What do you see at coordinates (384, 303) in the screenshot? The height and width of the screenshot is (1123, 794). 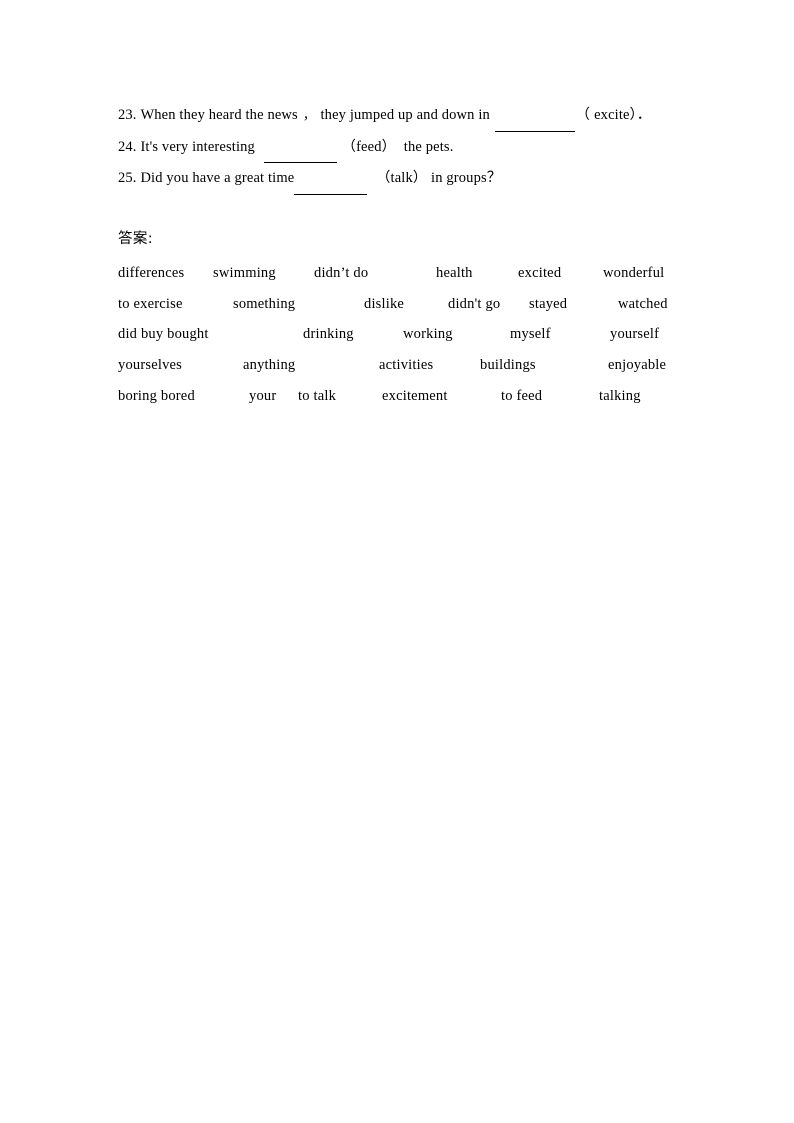 I see `answer-word: dislike` at bounding box center [384, 303].